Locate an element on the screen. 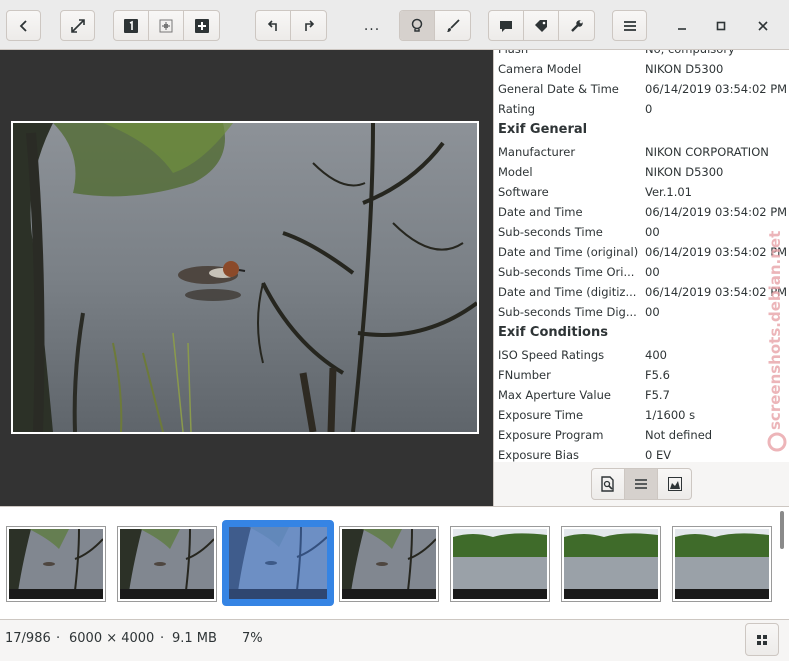 Image resolution: width=789 pixels, height=661 pixels. comment-icon is located at coordinates (506, 26).